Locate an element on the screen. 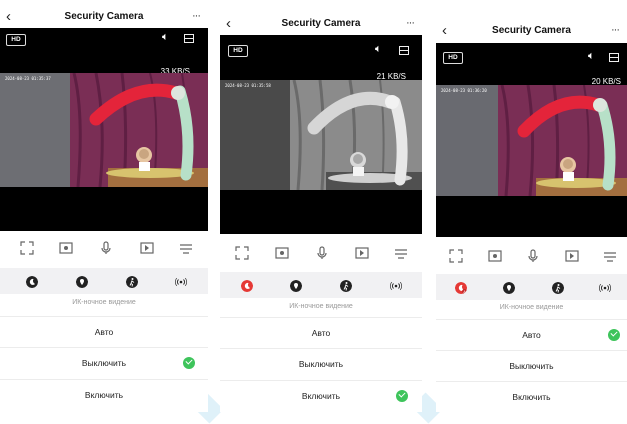 Image resolution: width=627 pixels, height=424 pixels. timestamp: 2024-08-23 01:35:37 is located at coordinates (28, 78).